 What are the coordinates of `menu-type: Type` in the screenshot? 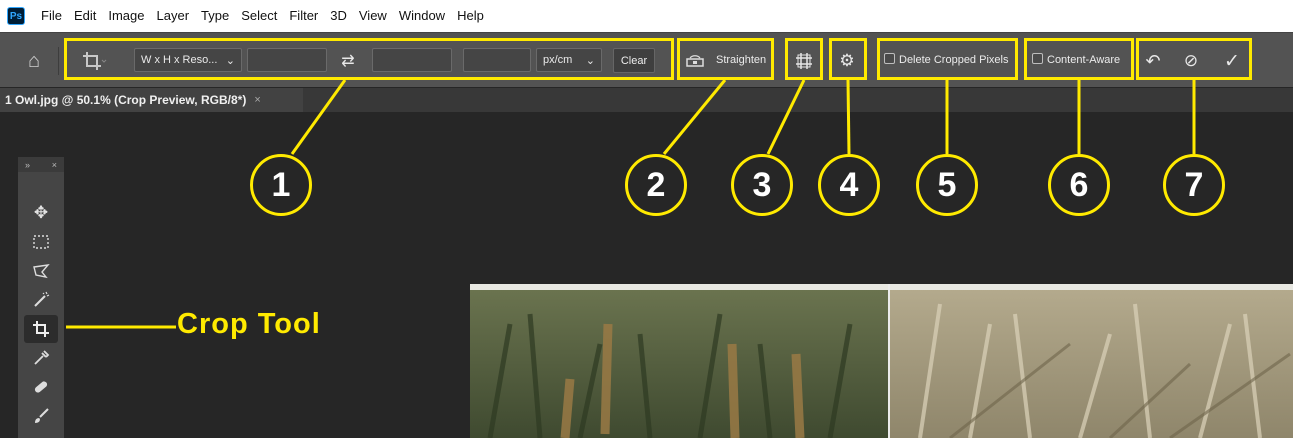 It's located at (215, 16).